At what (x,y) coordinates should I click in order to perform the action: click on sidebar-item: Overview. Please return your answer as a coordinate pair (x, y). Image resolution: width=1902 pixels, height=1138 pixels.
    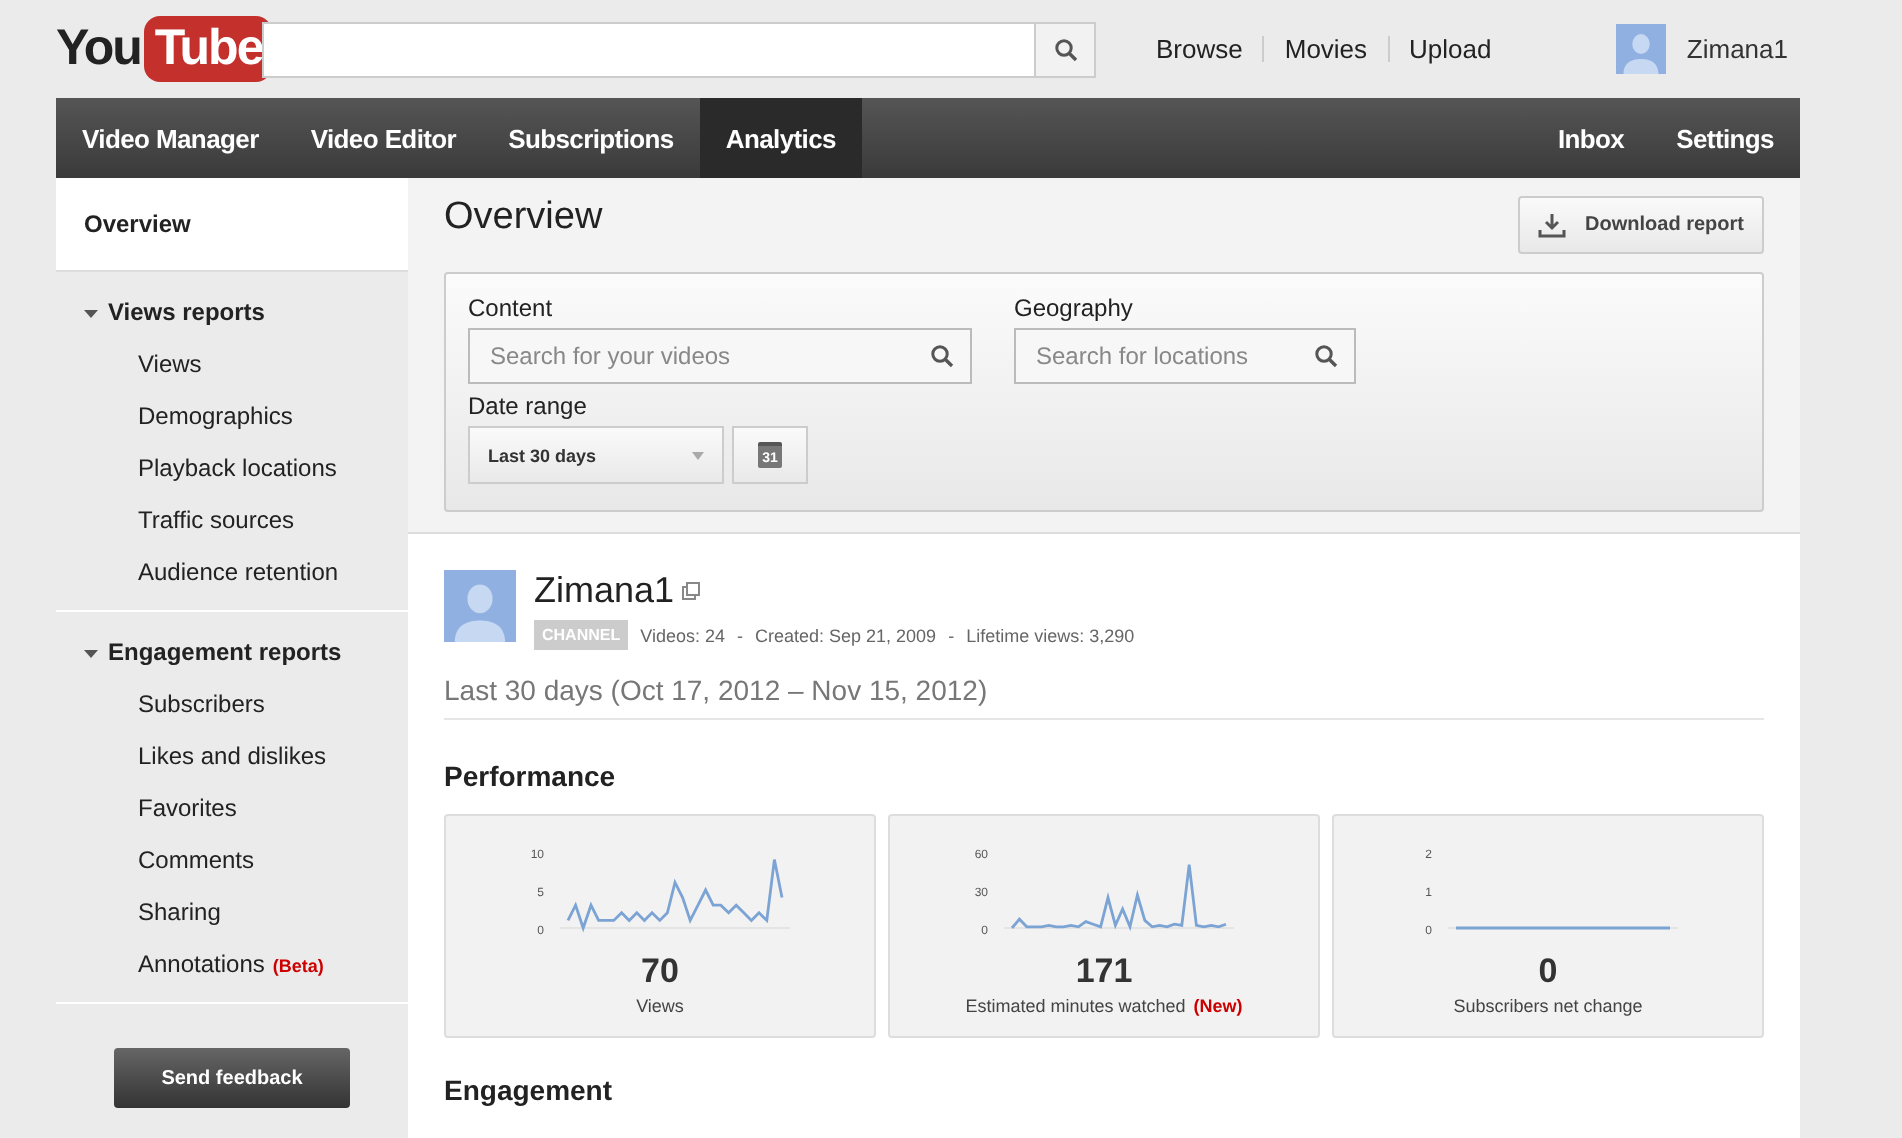
    Looking at the image, I should click on (232, 225).